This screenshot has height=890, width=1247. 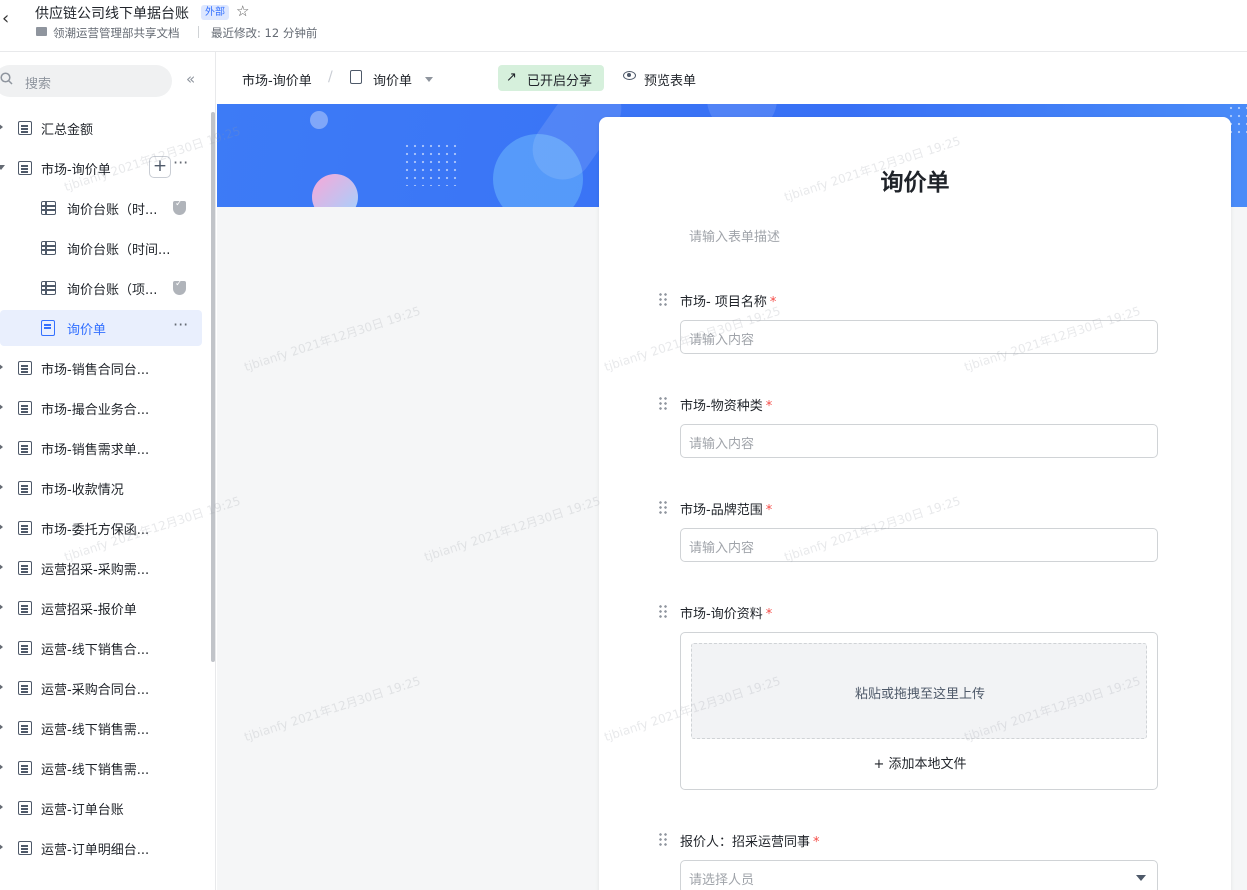 What do you see at coordinates (264, 33) in the screenshot?
I see `last-modified: 最近修改: 12 分钟前` at bounding box center [264, 33].